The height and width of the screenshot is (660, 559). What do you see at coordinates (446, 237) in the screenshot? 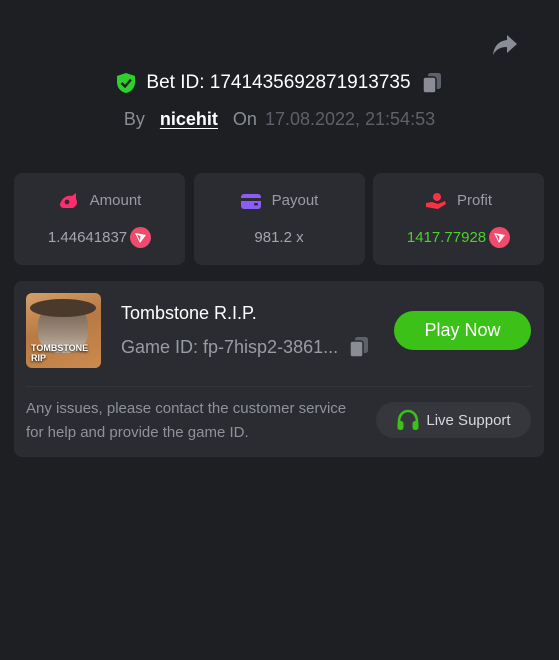
I see `profit-value: 1417.77928` at bounding box center [446, 237].